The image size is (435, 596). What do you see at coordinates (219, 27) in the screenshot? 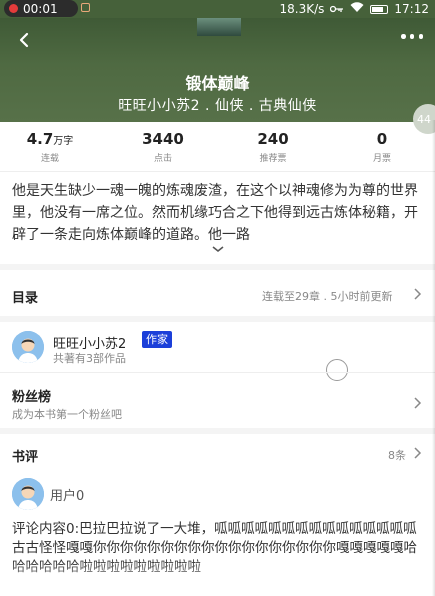
I see `book-cover` at bounding box center [219, 27].